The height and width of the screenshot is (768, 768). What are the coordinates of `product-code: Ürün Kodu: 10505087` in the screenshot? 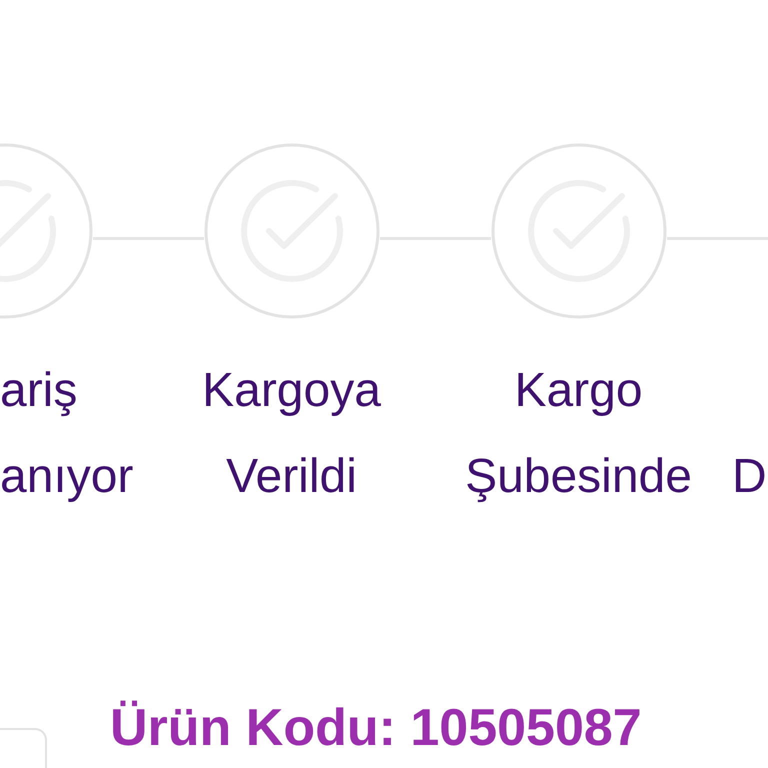 It's located at (376, 728).